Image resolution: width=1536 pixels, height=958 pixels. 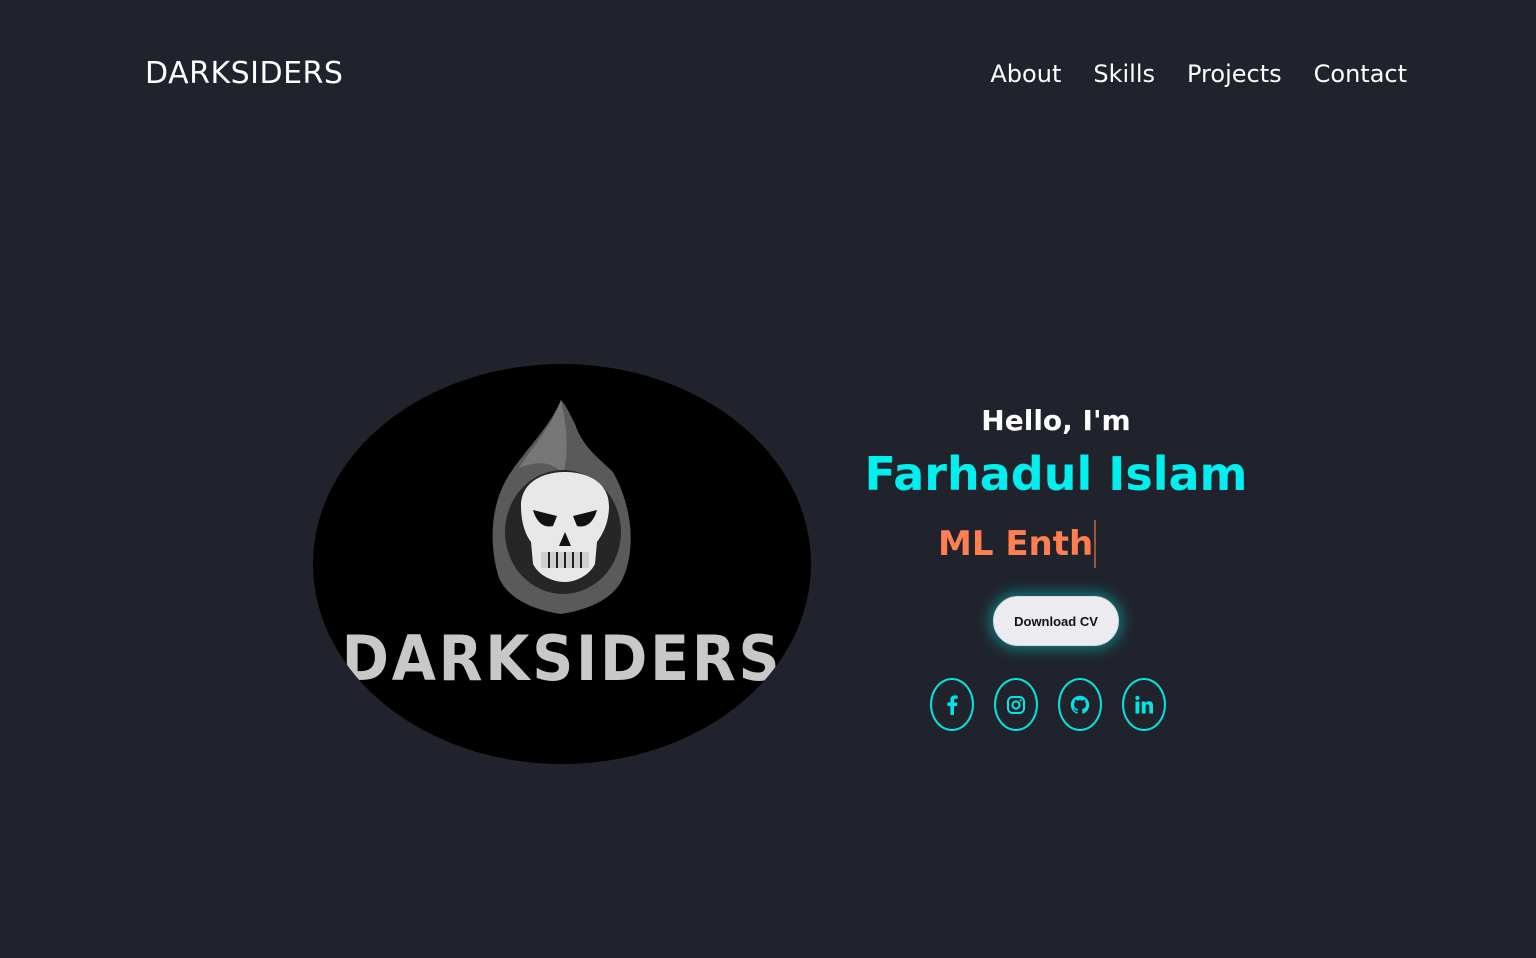 I want to click on profile-avatar: DARKSIDERS, so click(x=562, y=564).